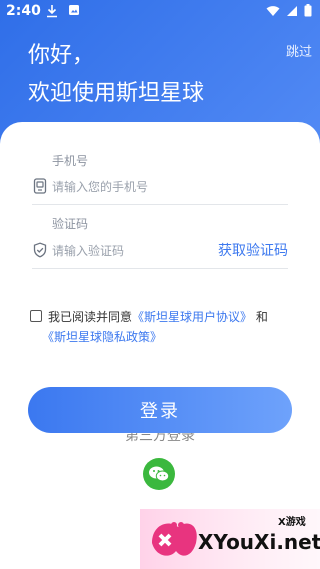 The width and height of the screenshot is (320, 569). What do you see at coordinates (160, 252) in the screenshot?
I see `code-field: 请输入验证码 获取验证码` at bounding box center [160, 252].